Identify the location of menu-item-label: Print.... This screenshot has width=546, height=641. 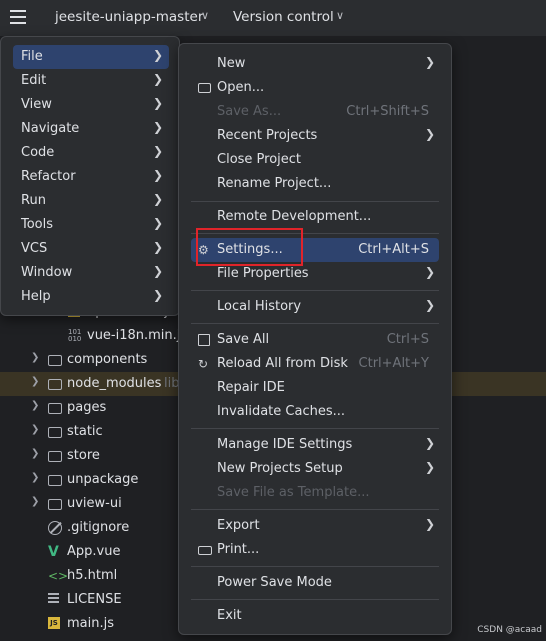
(238, 549).